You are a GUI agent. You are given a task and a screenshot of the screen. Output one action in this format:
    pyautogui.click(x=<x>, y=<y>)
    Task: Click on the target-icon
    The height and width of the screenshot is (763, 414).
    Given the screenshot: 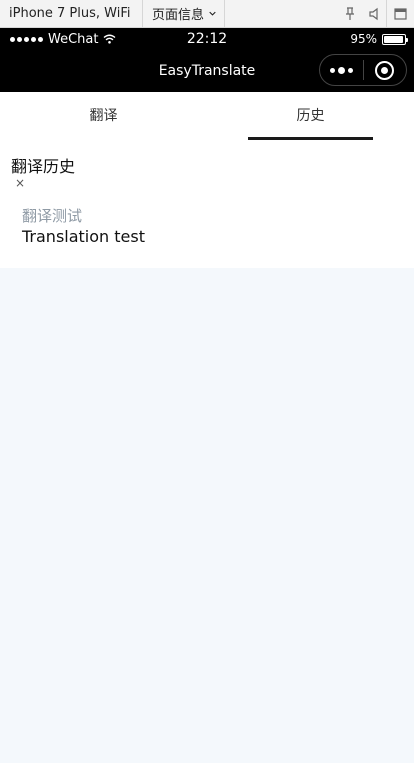 What is the action you would take?
    pyautogui.click(x=385, y=70)
    